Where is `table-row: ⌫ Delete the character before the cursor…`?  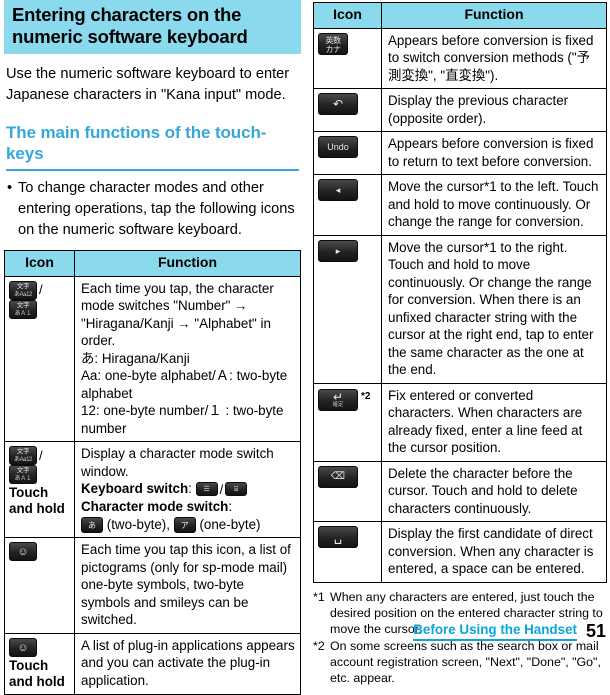 table-row: ⌫ Delete the character before the cursor… is located at coordinates (460, 491).